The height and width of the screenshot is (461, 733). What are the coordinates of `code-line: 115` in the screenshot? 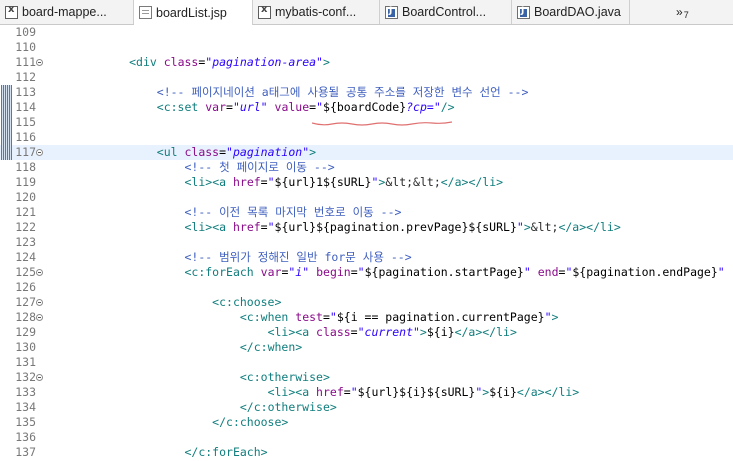 It's located at (366, 122).